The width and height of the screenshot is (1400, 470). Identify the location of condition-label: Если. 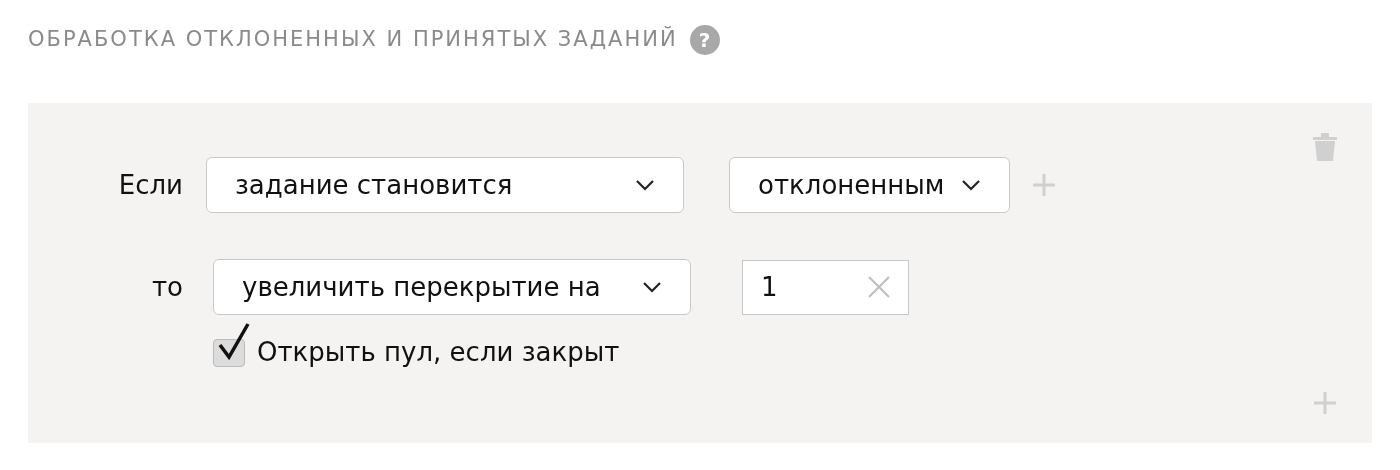
(150, 185).